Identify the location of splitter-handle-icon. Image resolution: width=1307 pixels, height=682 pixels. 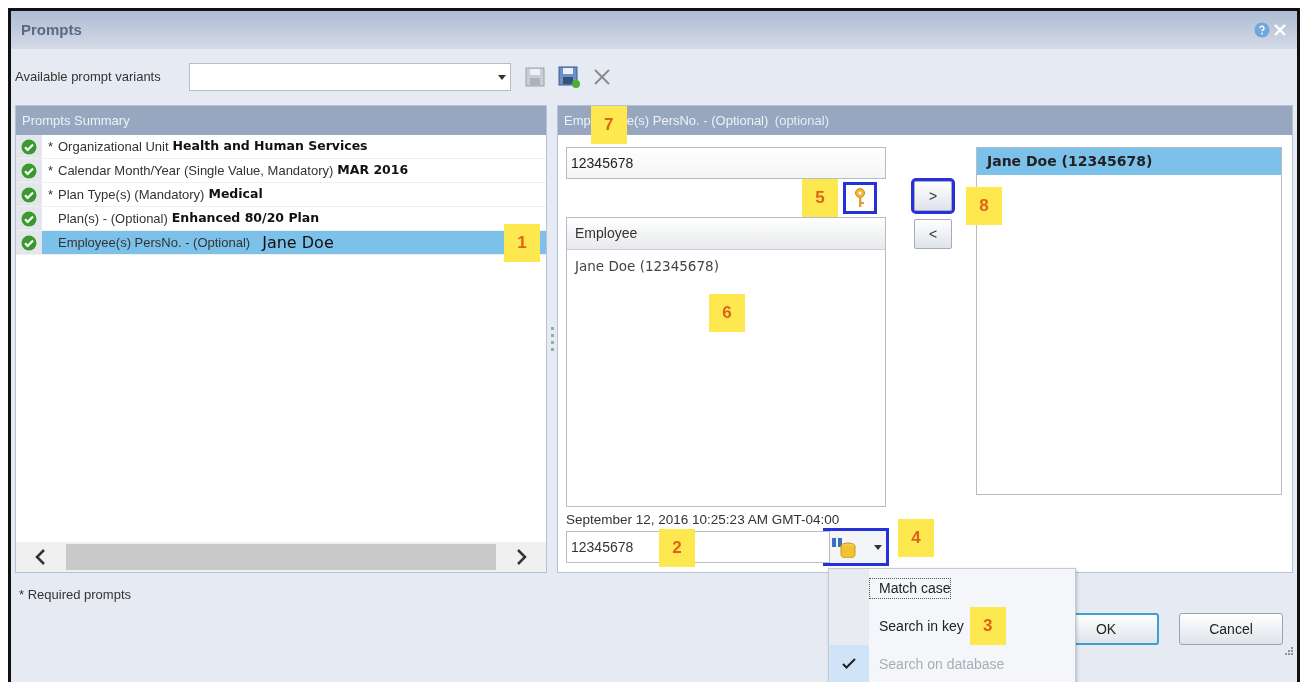
(552, 339).